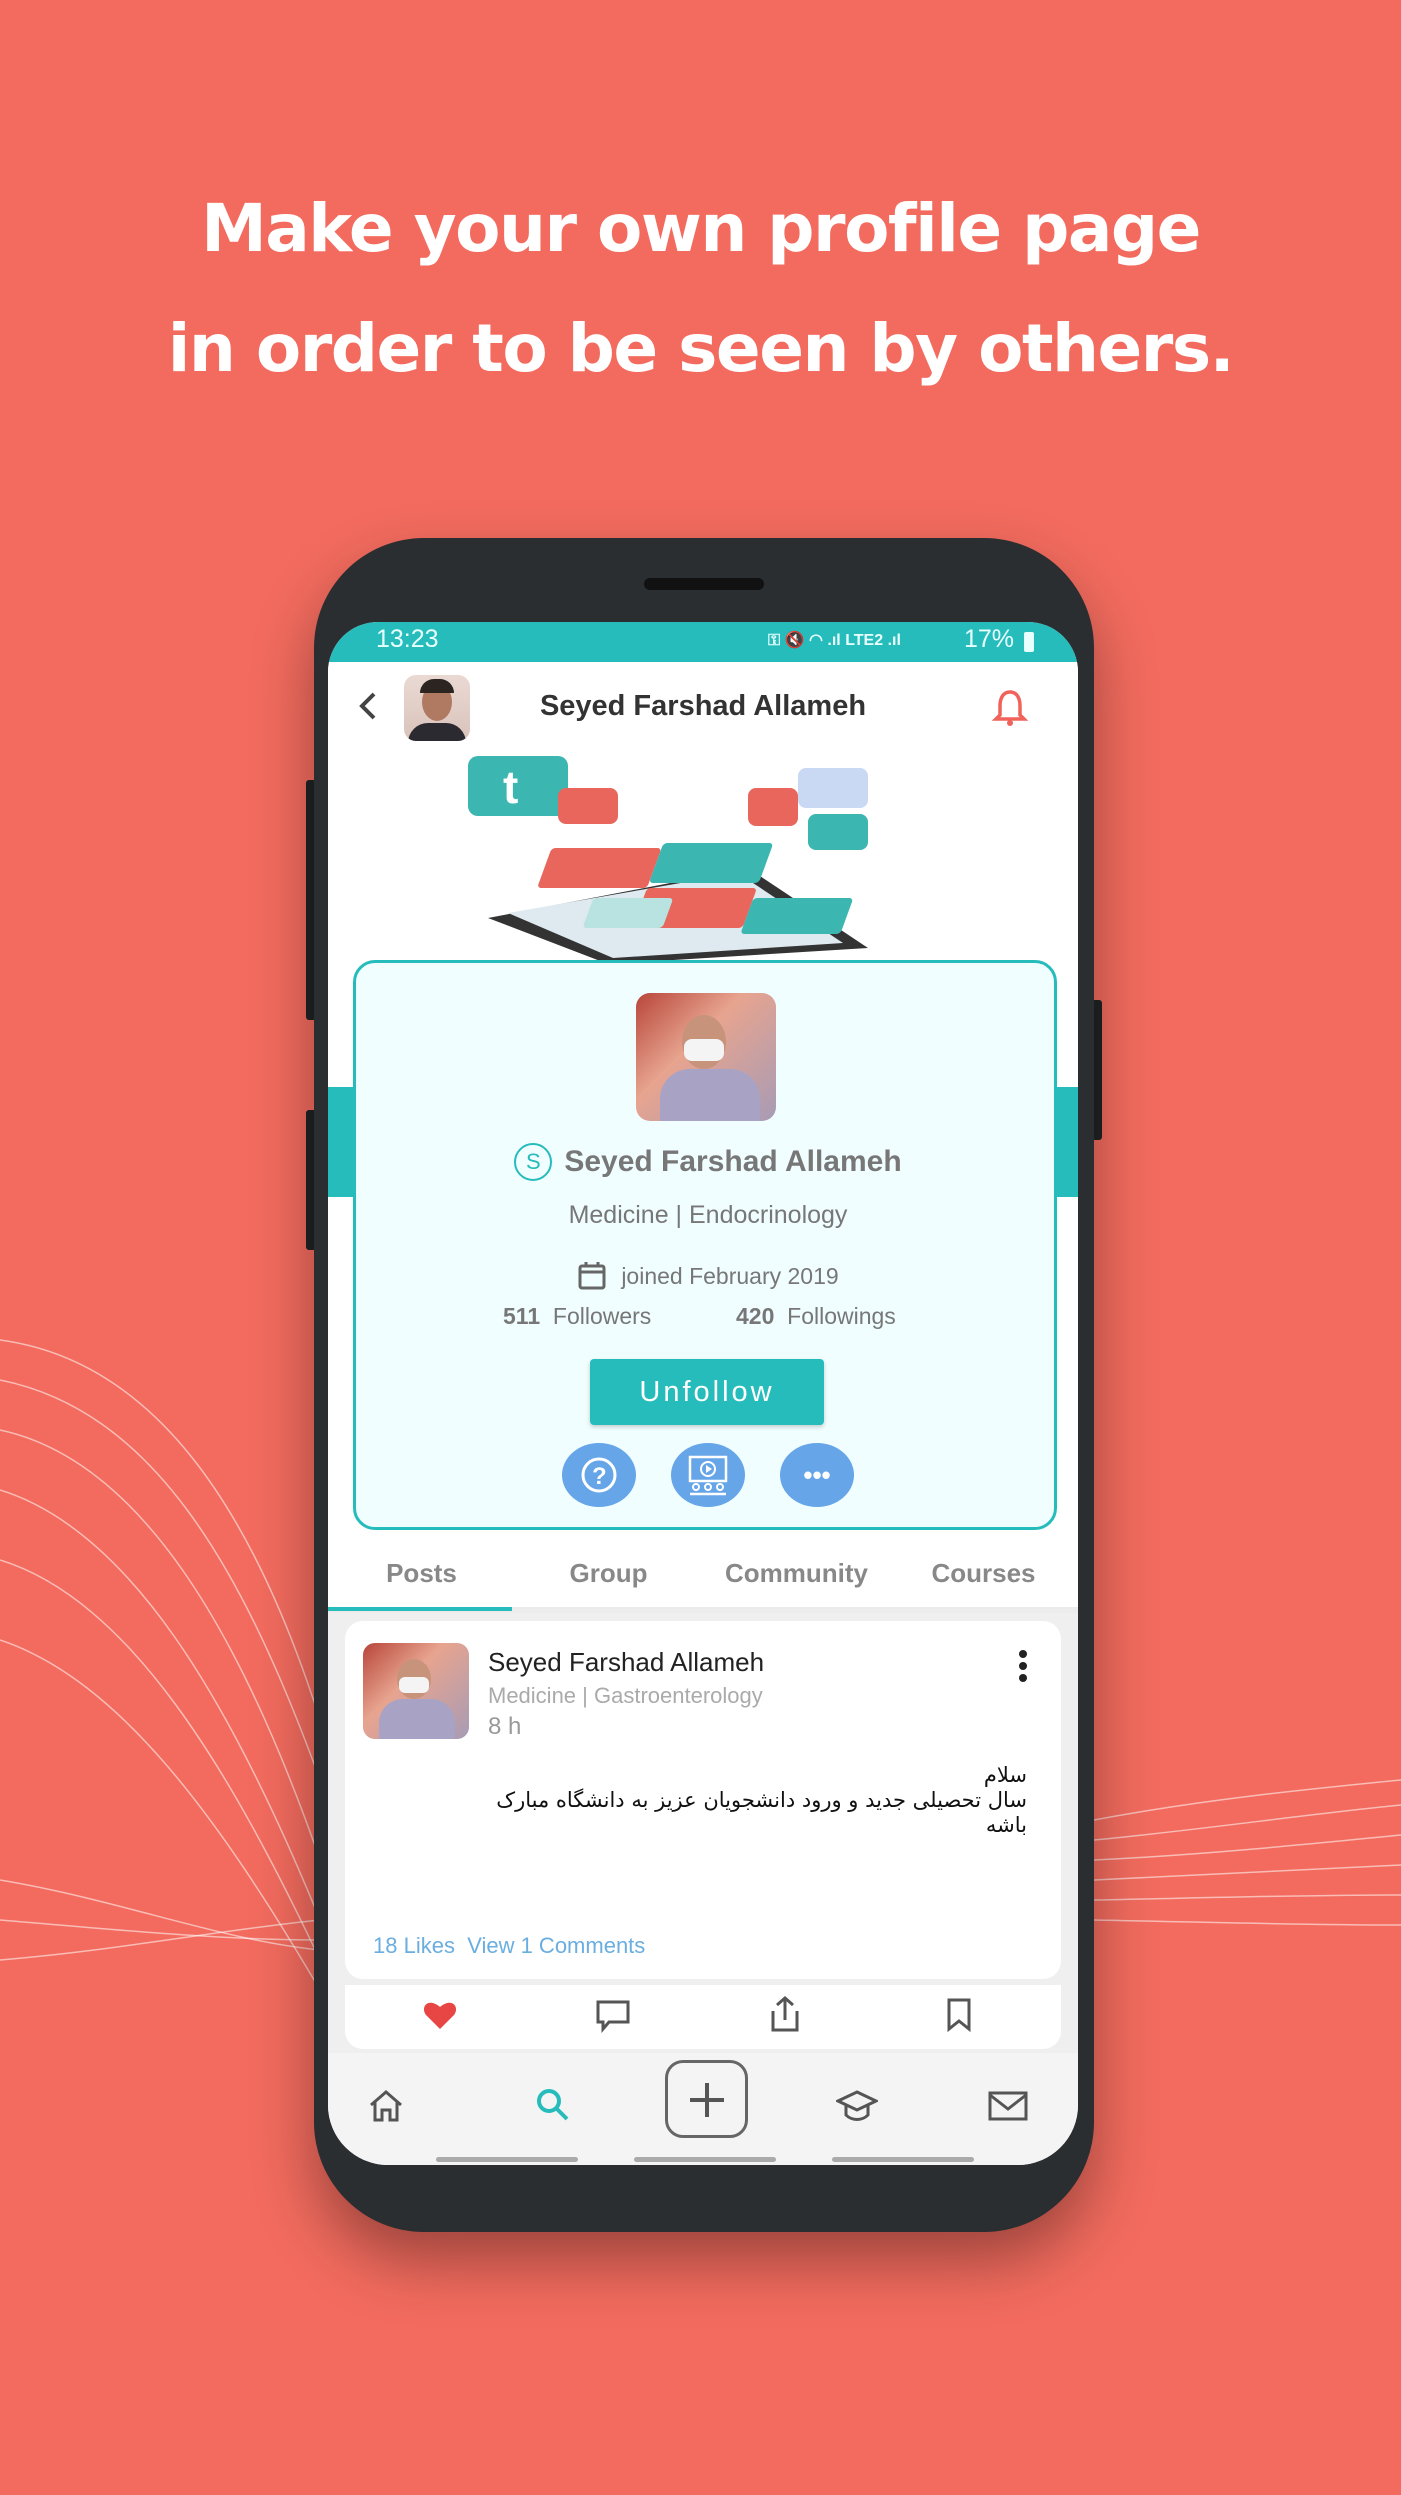 Image resolution: width=1401 pixels, height=2495 pixels. I want to click on comments-link: View 1 Comments, so click(556, 1945).